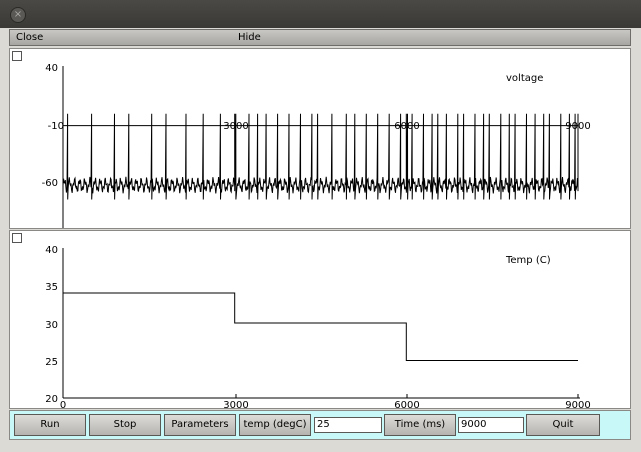 This screenshot has width=641, height=452. Describe the element at coordinates (563, 425) in the screenshot. I see `quit-button: Quit` at that location.